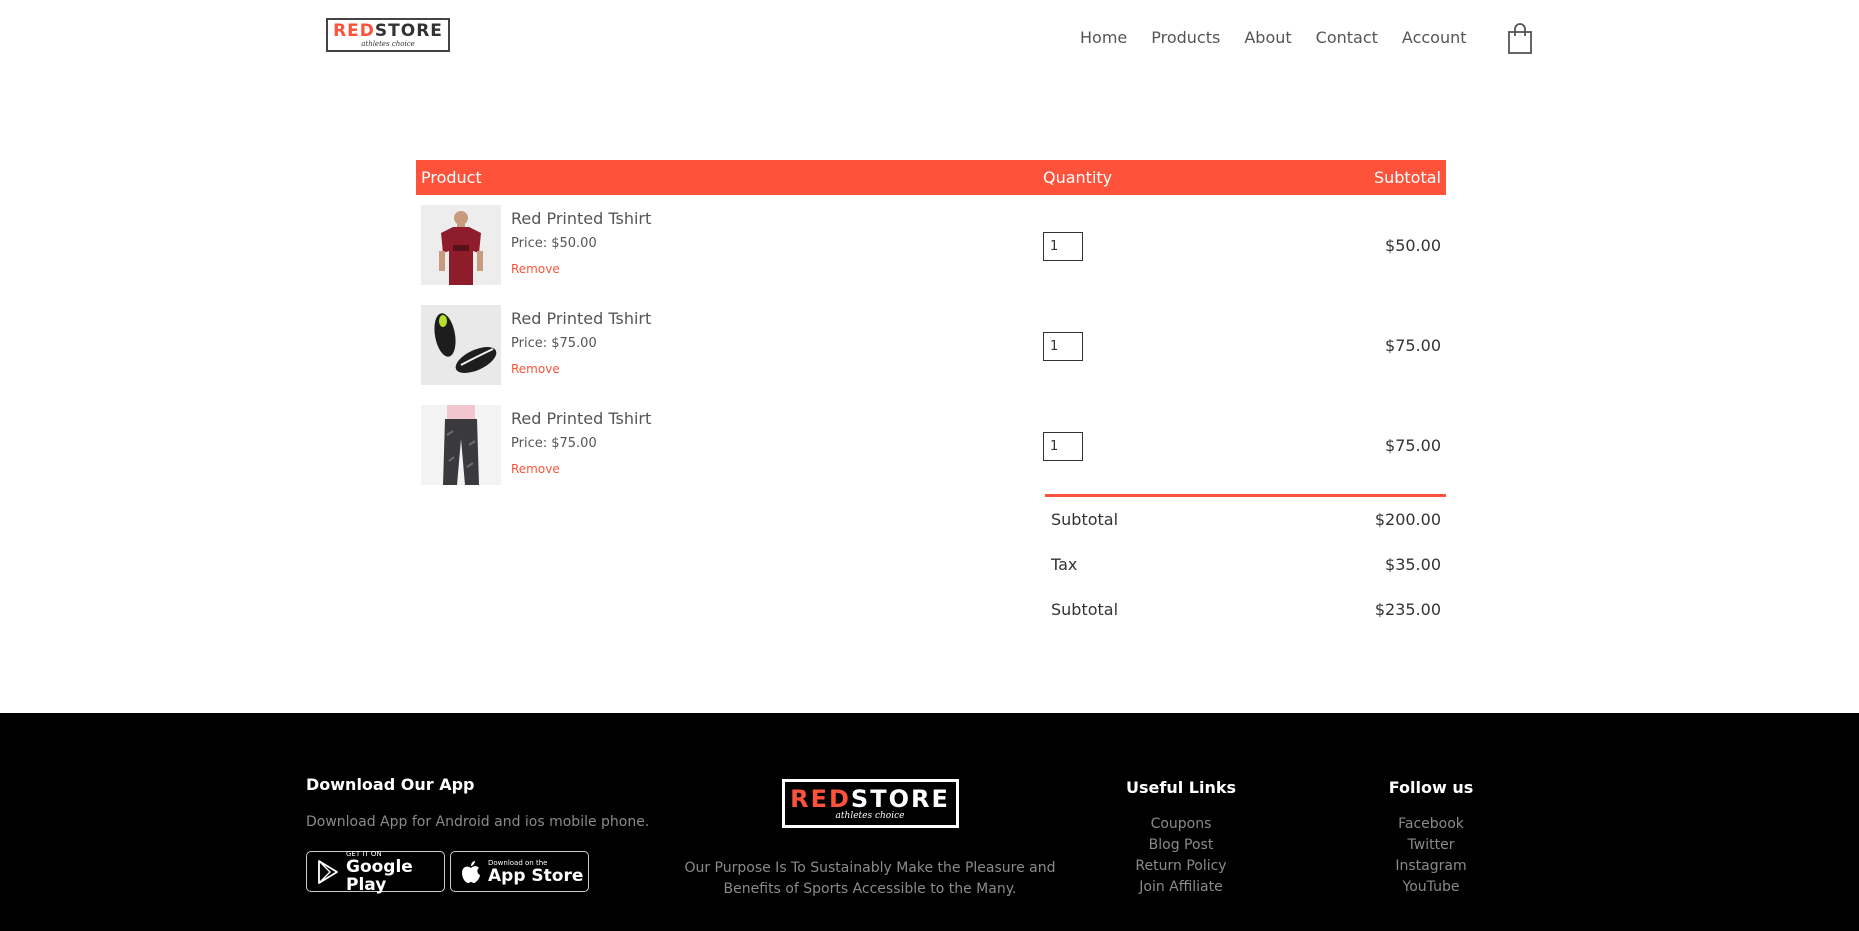 The height and width of the screenshot is (931, 1859). I want to click on black-shoes-image, so click(461, 345).